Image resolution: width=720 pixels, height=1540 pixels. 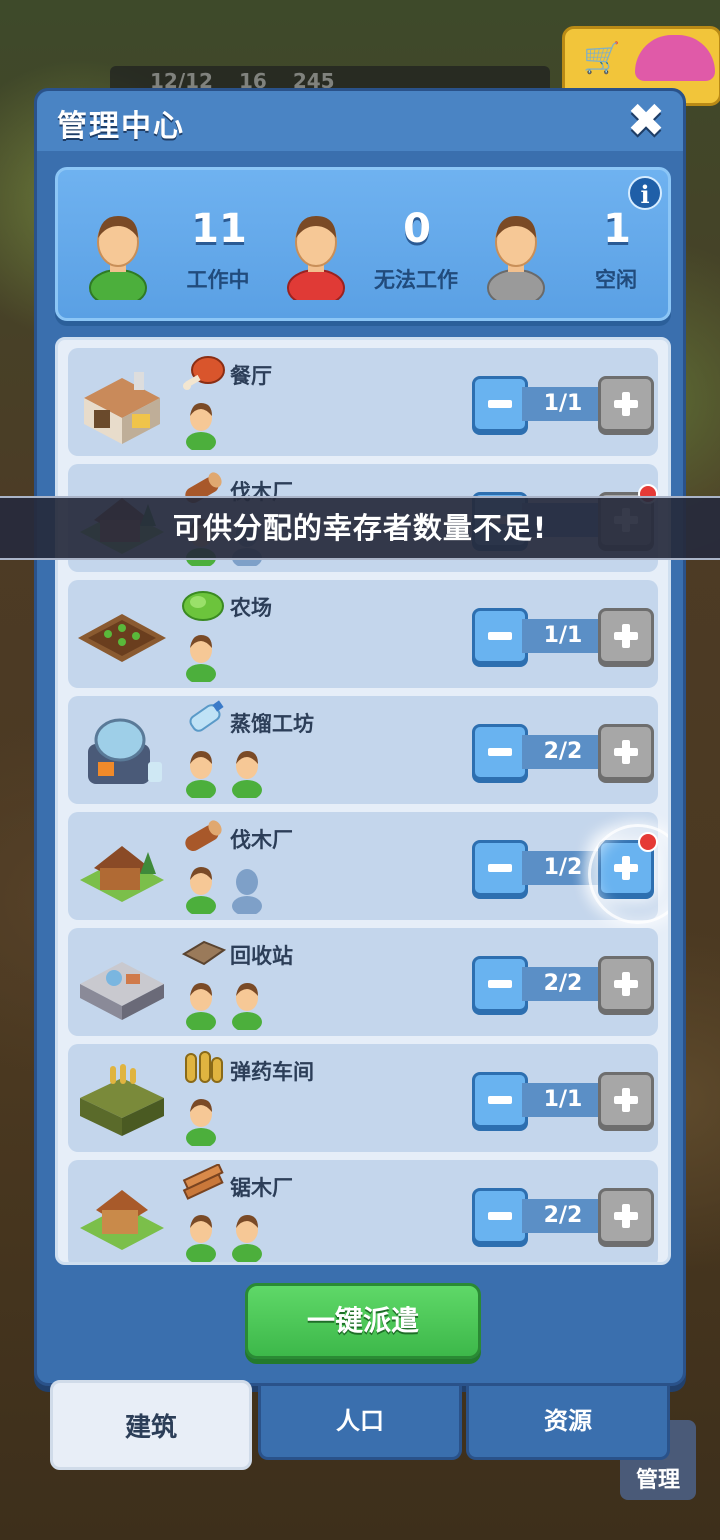 I want to click on restaurant-building-icon, so click(x=122, y=408).